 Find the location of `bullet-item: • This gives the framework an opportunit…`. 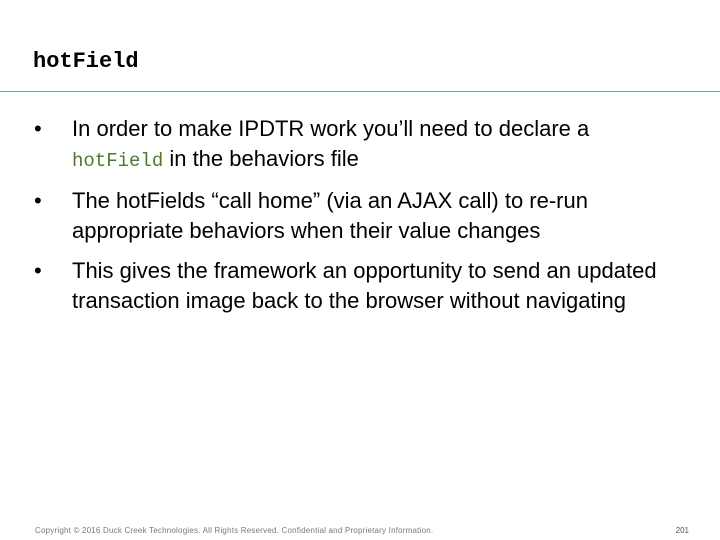

bullet-item: • This gives the framework an opportunit… is located at coordinates (359, 286).